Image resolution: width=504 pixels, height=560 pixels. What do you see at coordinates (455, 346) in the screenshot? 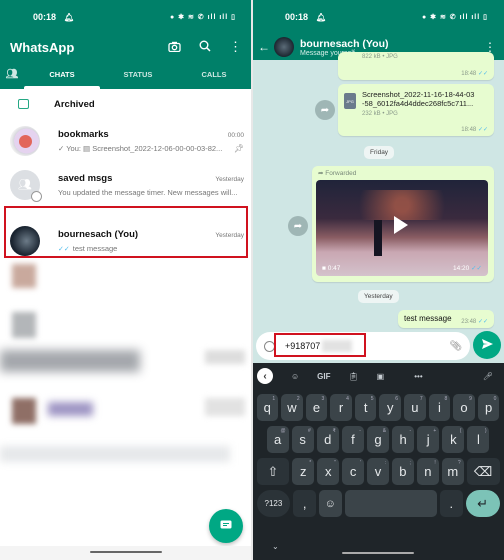
I see `attach-icon: 📎︎` at bounding box center [455, 346].